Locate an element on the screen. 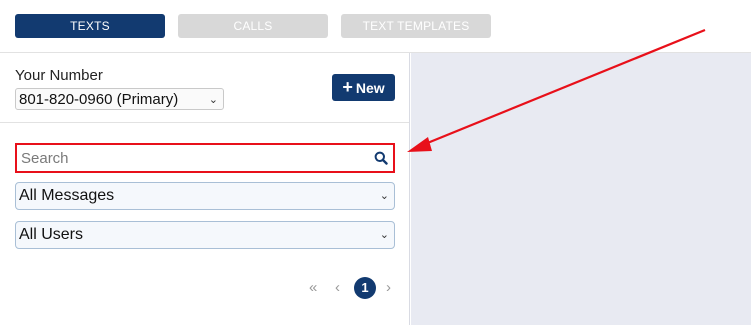 Image resolution: width=751 pixels, height=325 pixels. search-icon is located at coordinates (381, 158).